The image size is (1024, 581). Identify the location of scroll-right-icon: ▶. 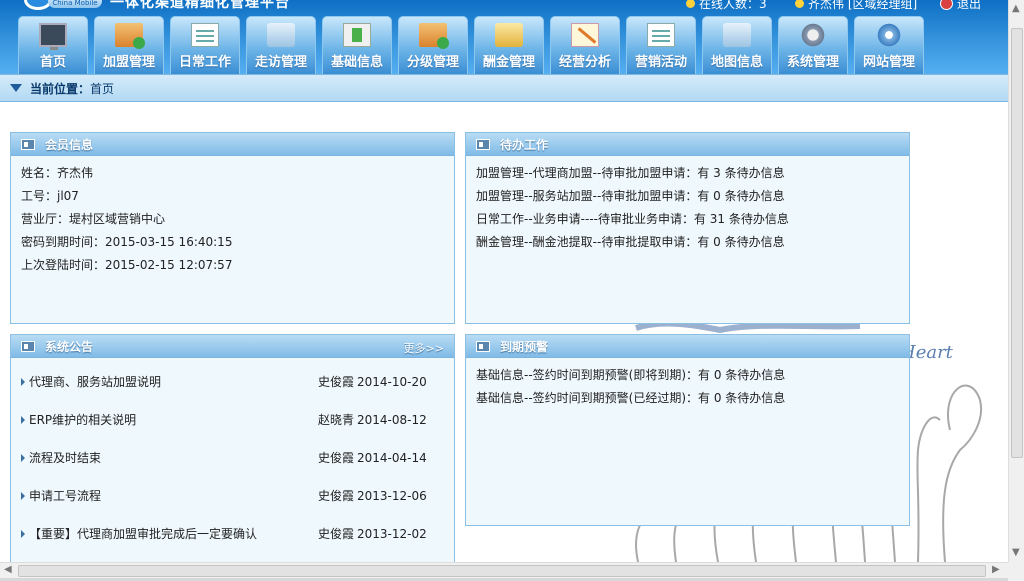
(996, 570).